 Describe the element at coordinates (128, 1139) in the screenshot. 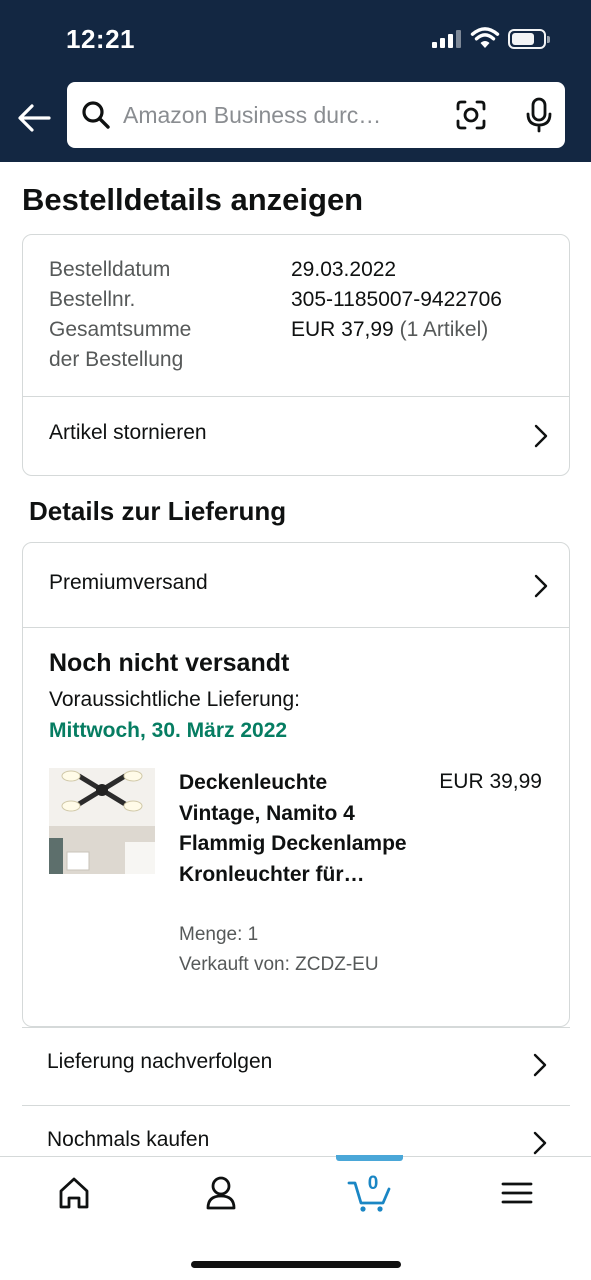

I see `buy-again-label: Nochmals kaufen` at that location.